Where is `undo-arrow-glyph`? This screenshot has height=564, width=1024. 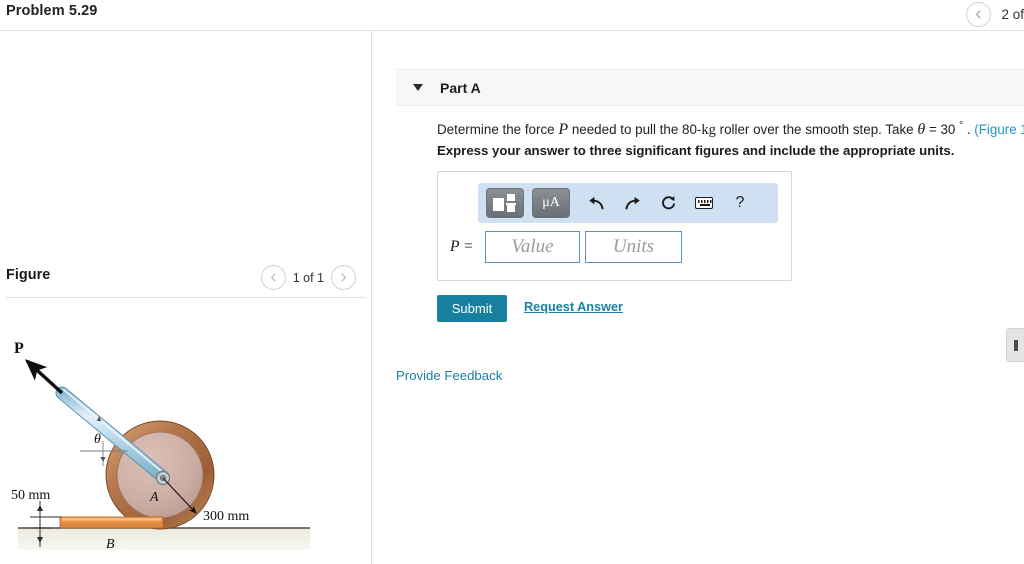 undo-arrow-glyph is located at coordinates (595, 202).